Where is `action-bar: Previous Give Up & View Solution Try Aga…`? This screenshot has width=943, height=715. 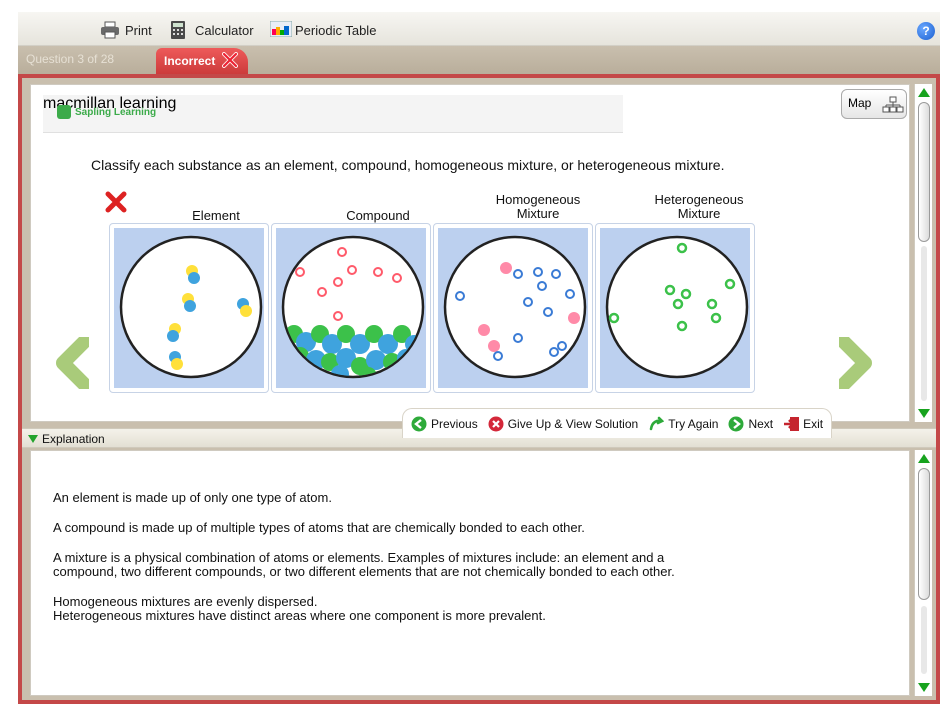 action-bar: Previous Give Up & View Solution Try Aga… is located at coordinates (617, 423).